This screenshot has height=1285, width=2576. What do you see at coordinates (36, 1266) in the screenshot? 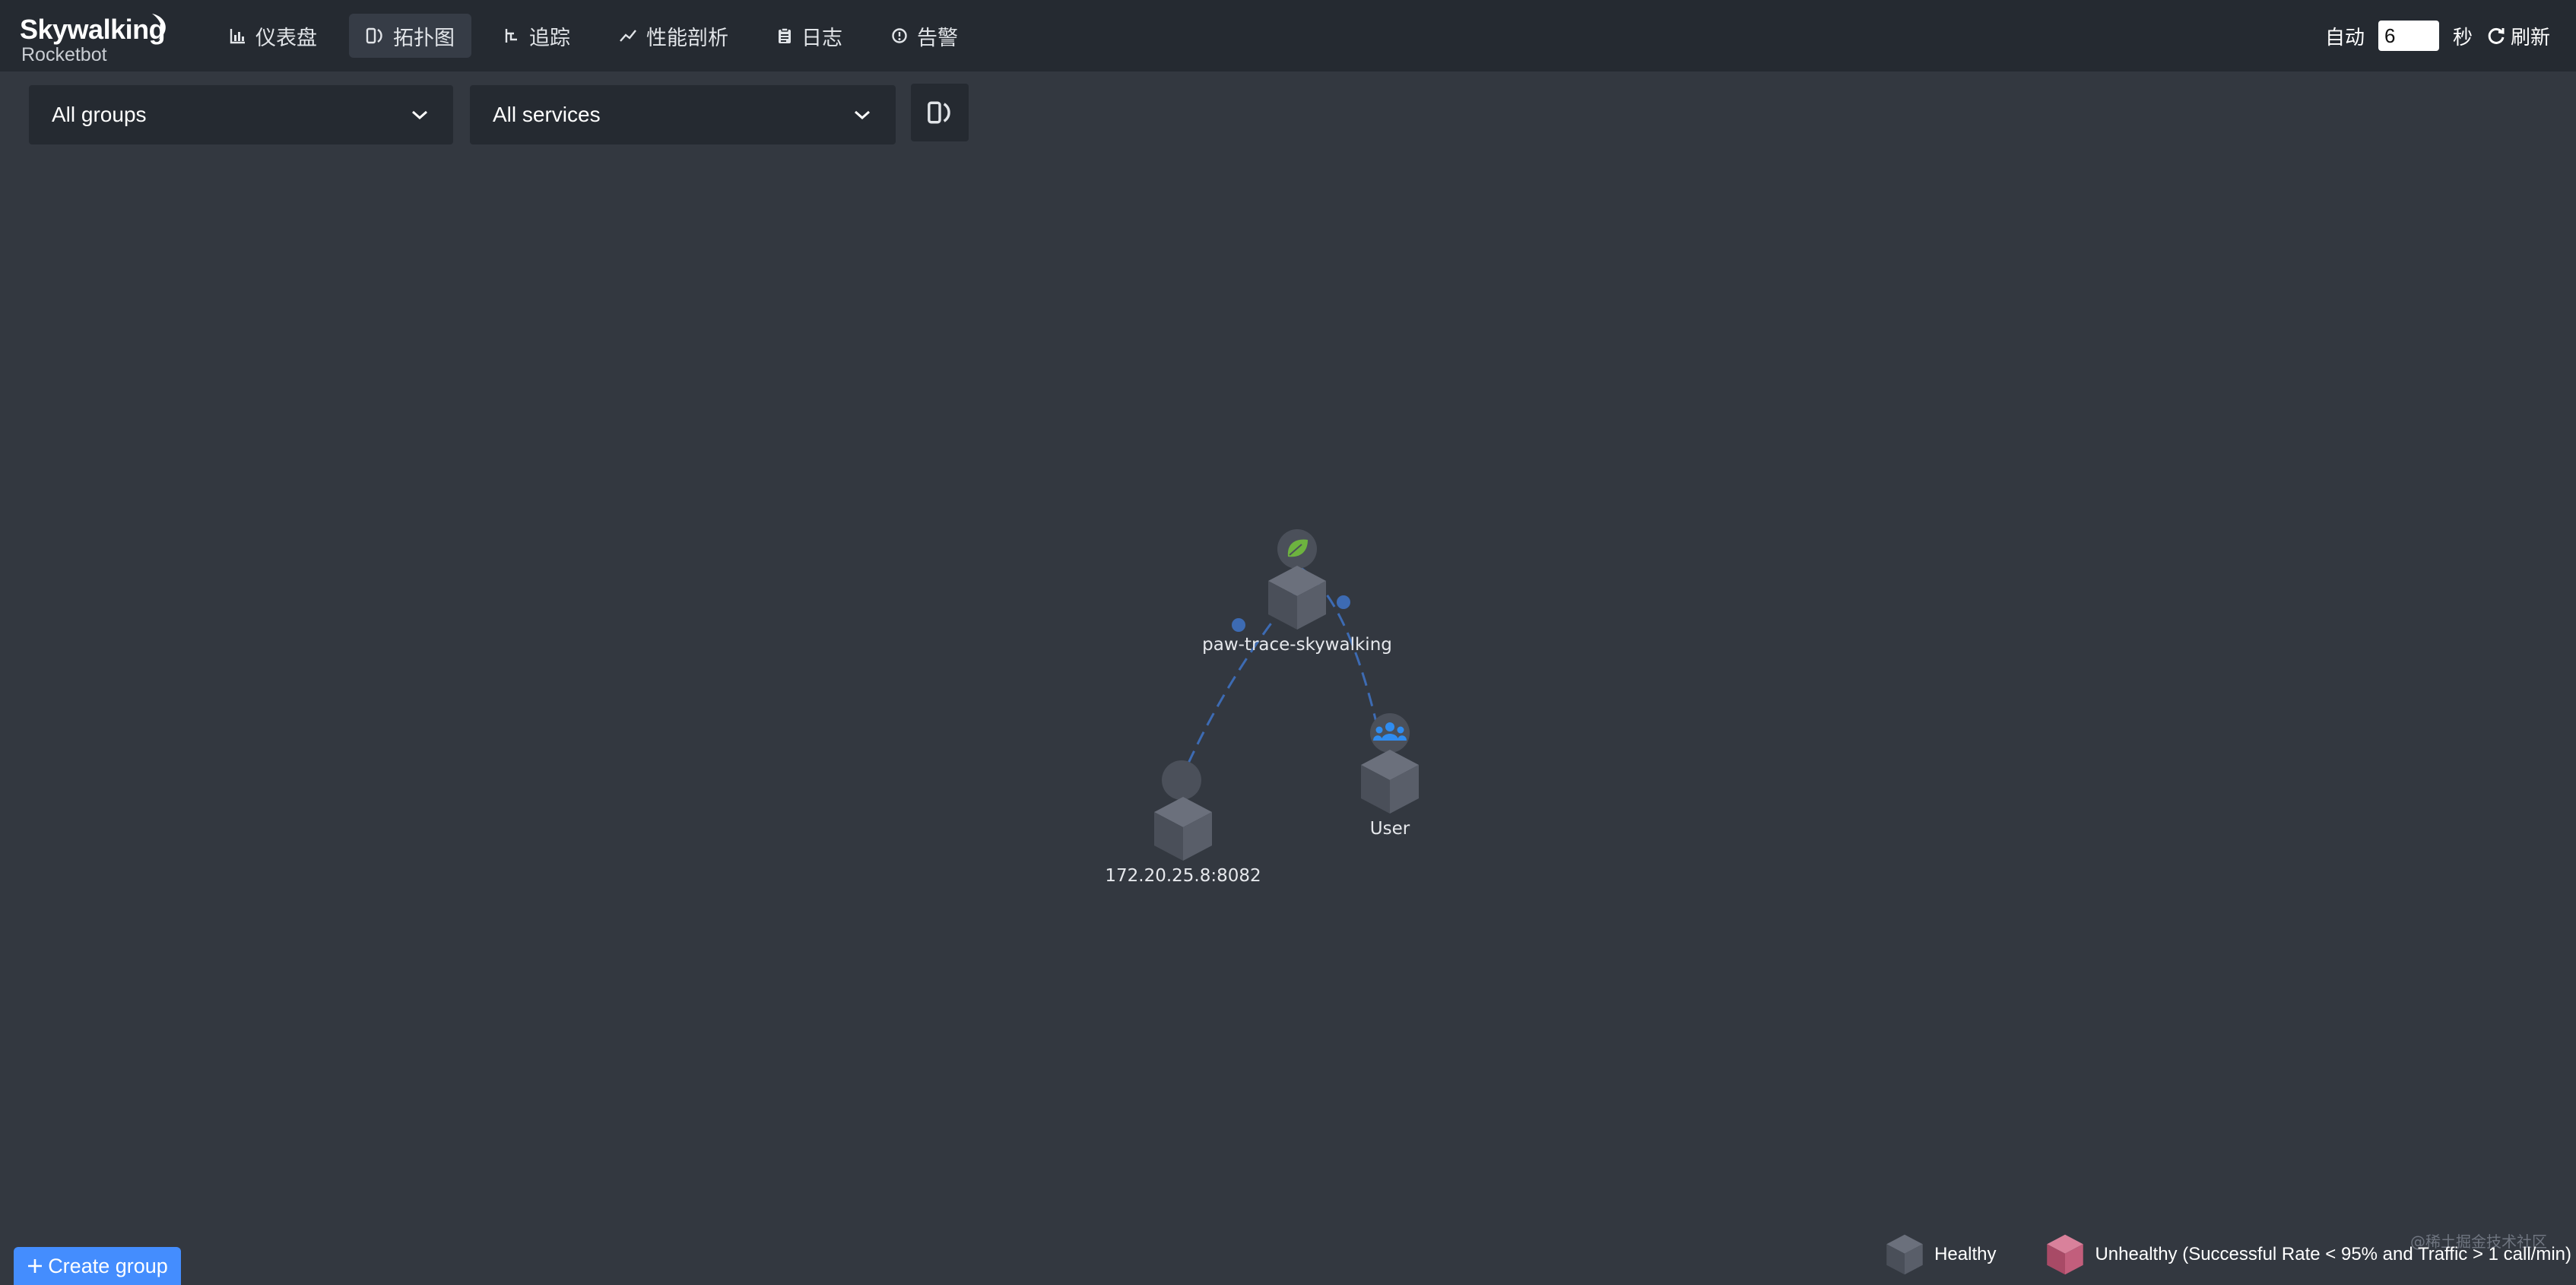
I see `plus-icon` at bounding box center [36, 1266].